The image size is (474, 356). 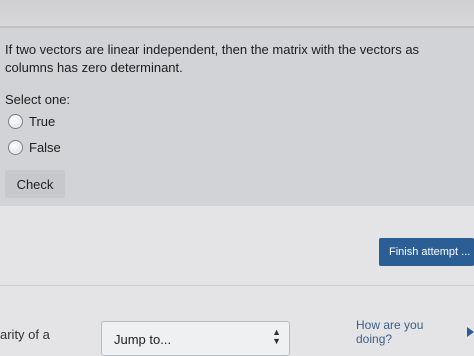 I want to click on option-true-label: True, so click(x=42, y=121).